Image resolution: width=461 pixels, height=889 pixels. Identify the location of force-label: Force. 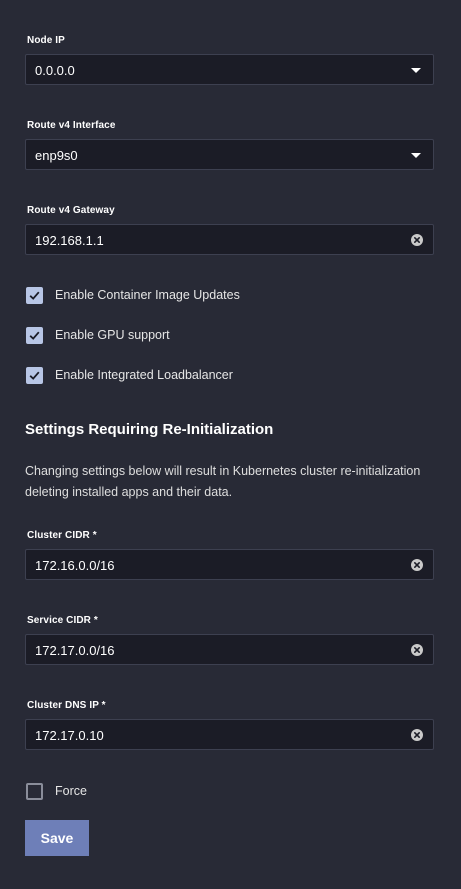
(71, 791).